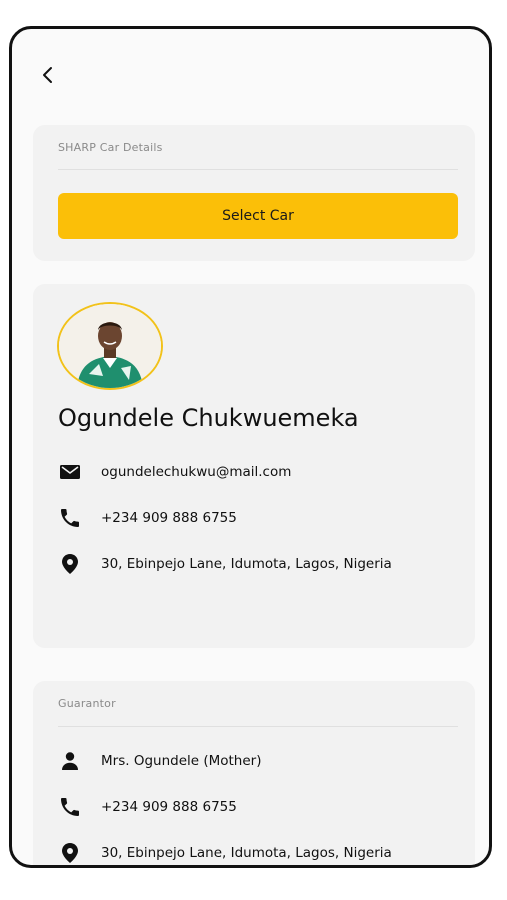  I want to click on profile-phone-row: +234 909 888 6755, so click(147, 518).